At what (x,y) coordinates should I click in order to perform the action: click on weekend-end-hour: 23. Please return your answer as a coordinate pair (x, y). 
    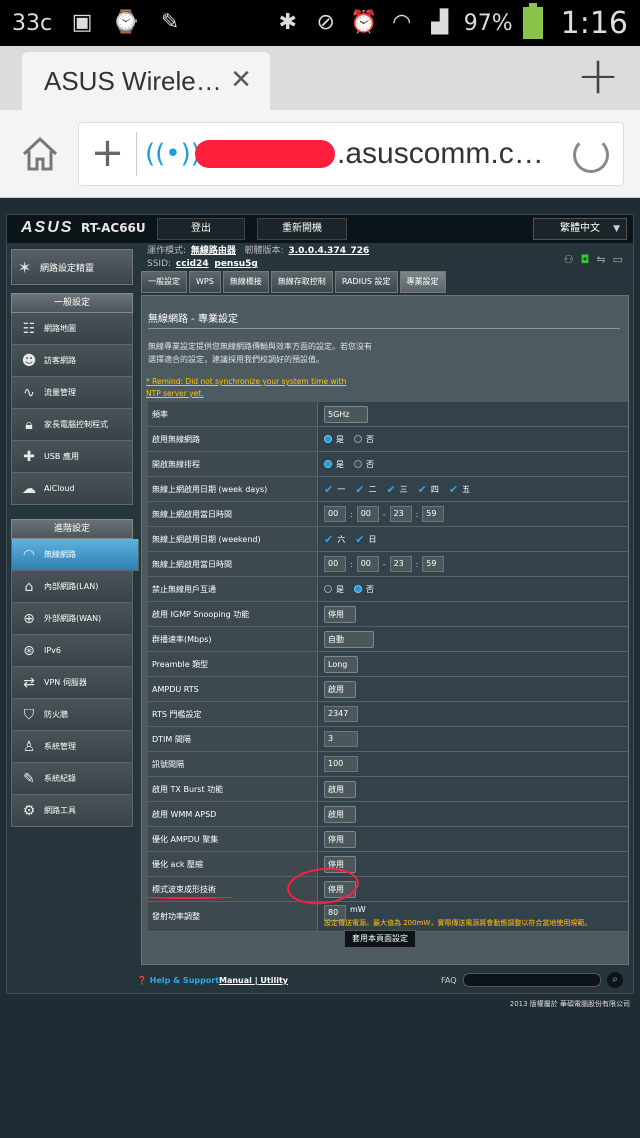
    Looking at the image, I should click on (400, 564).